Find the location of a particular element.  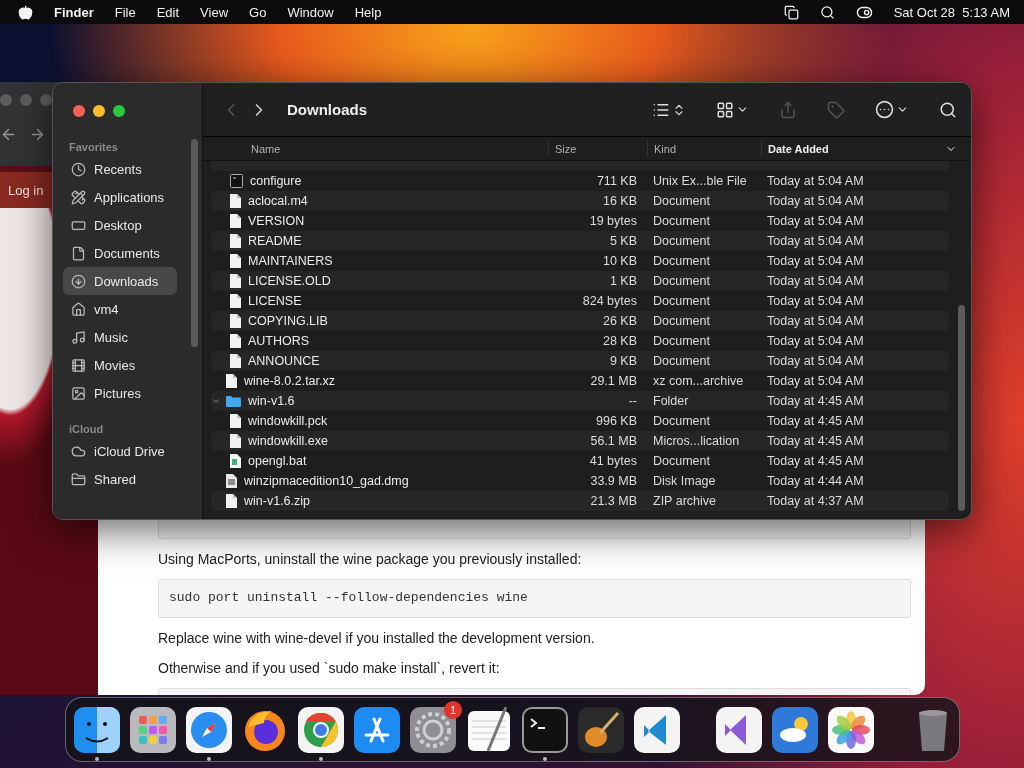

sidebar-item: Documents is located at coordinates (120, 253).